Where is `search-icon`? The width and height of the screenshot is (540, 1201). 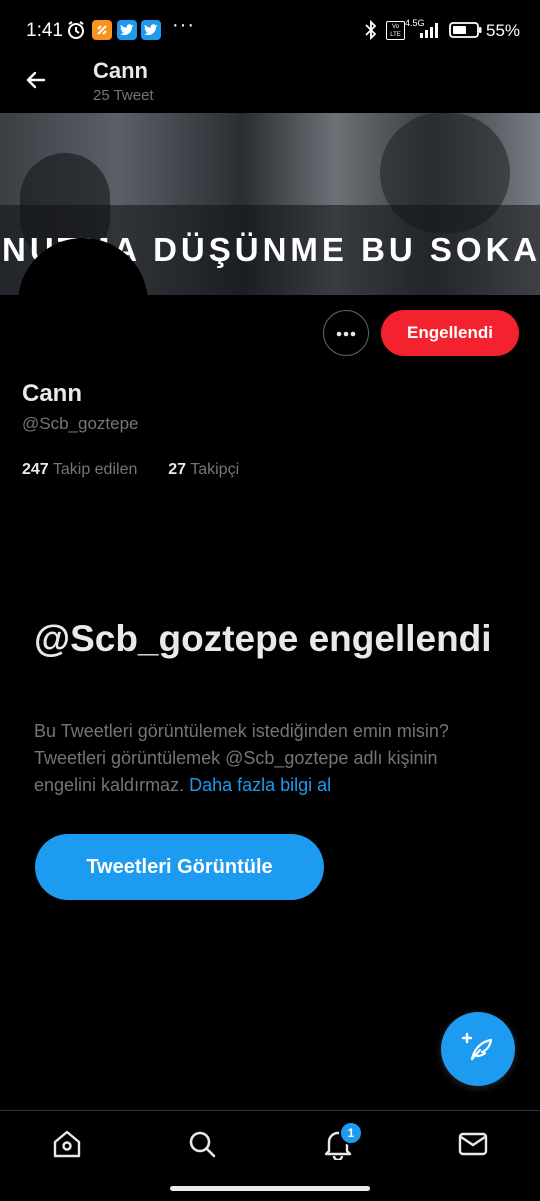
search-icon is located at coordinates (202, 1146).